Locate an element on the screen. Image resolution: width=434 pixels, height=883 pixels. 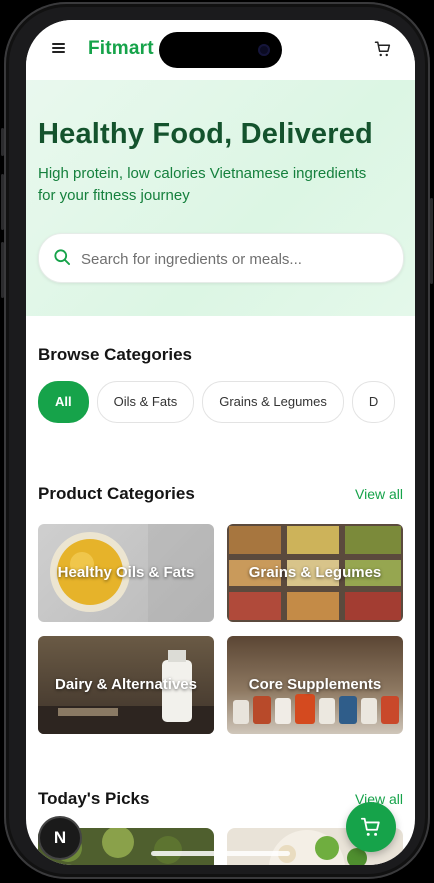
floating-cart-button is located at coordinates (371, 827).